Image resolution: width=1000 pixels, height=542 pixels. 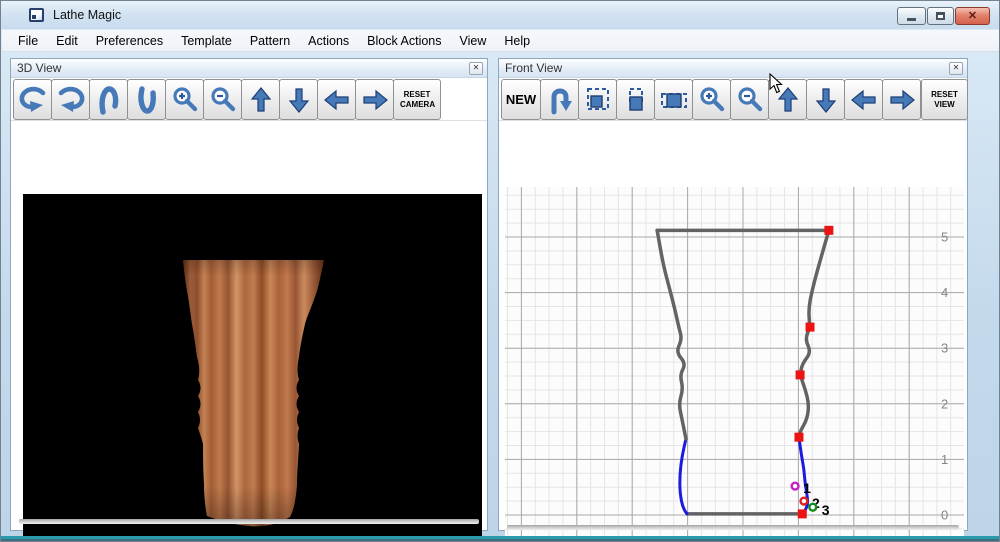 I want to click on new-label: NEW, so click(x=521, y=99).